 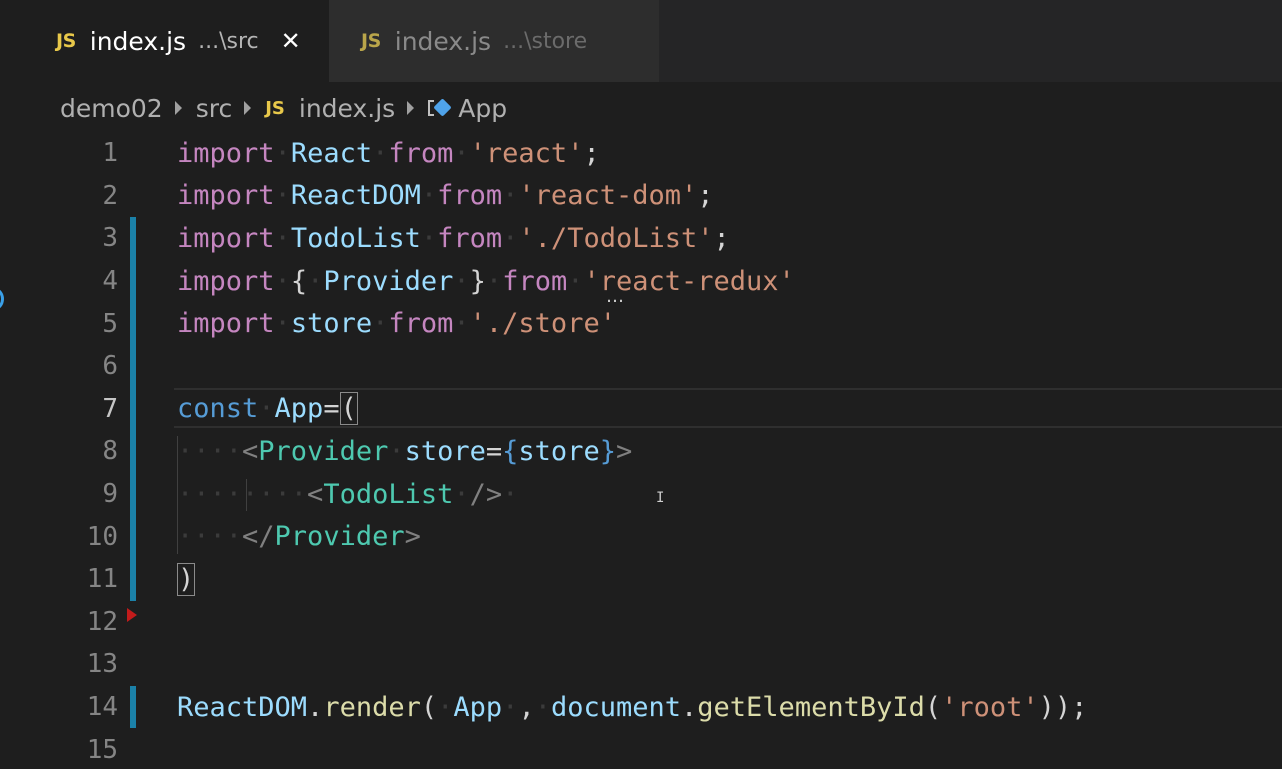 What do you see at coordinates (331, 324) in the screenshot?
I see `code-token: store` at bounding box center [331, 324].